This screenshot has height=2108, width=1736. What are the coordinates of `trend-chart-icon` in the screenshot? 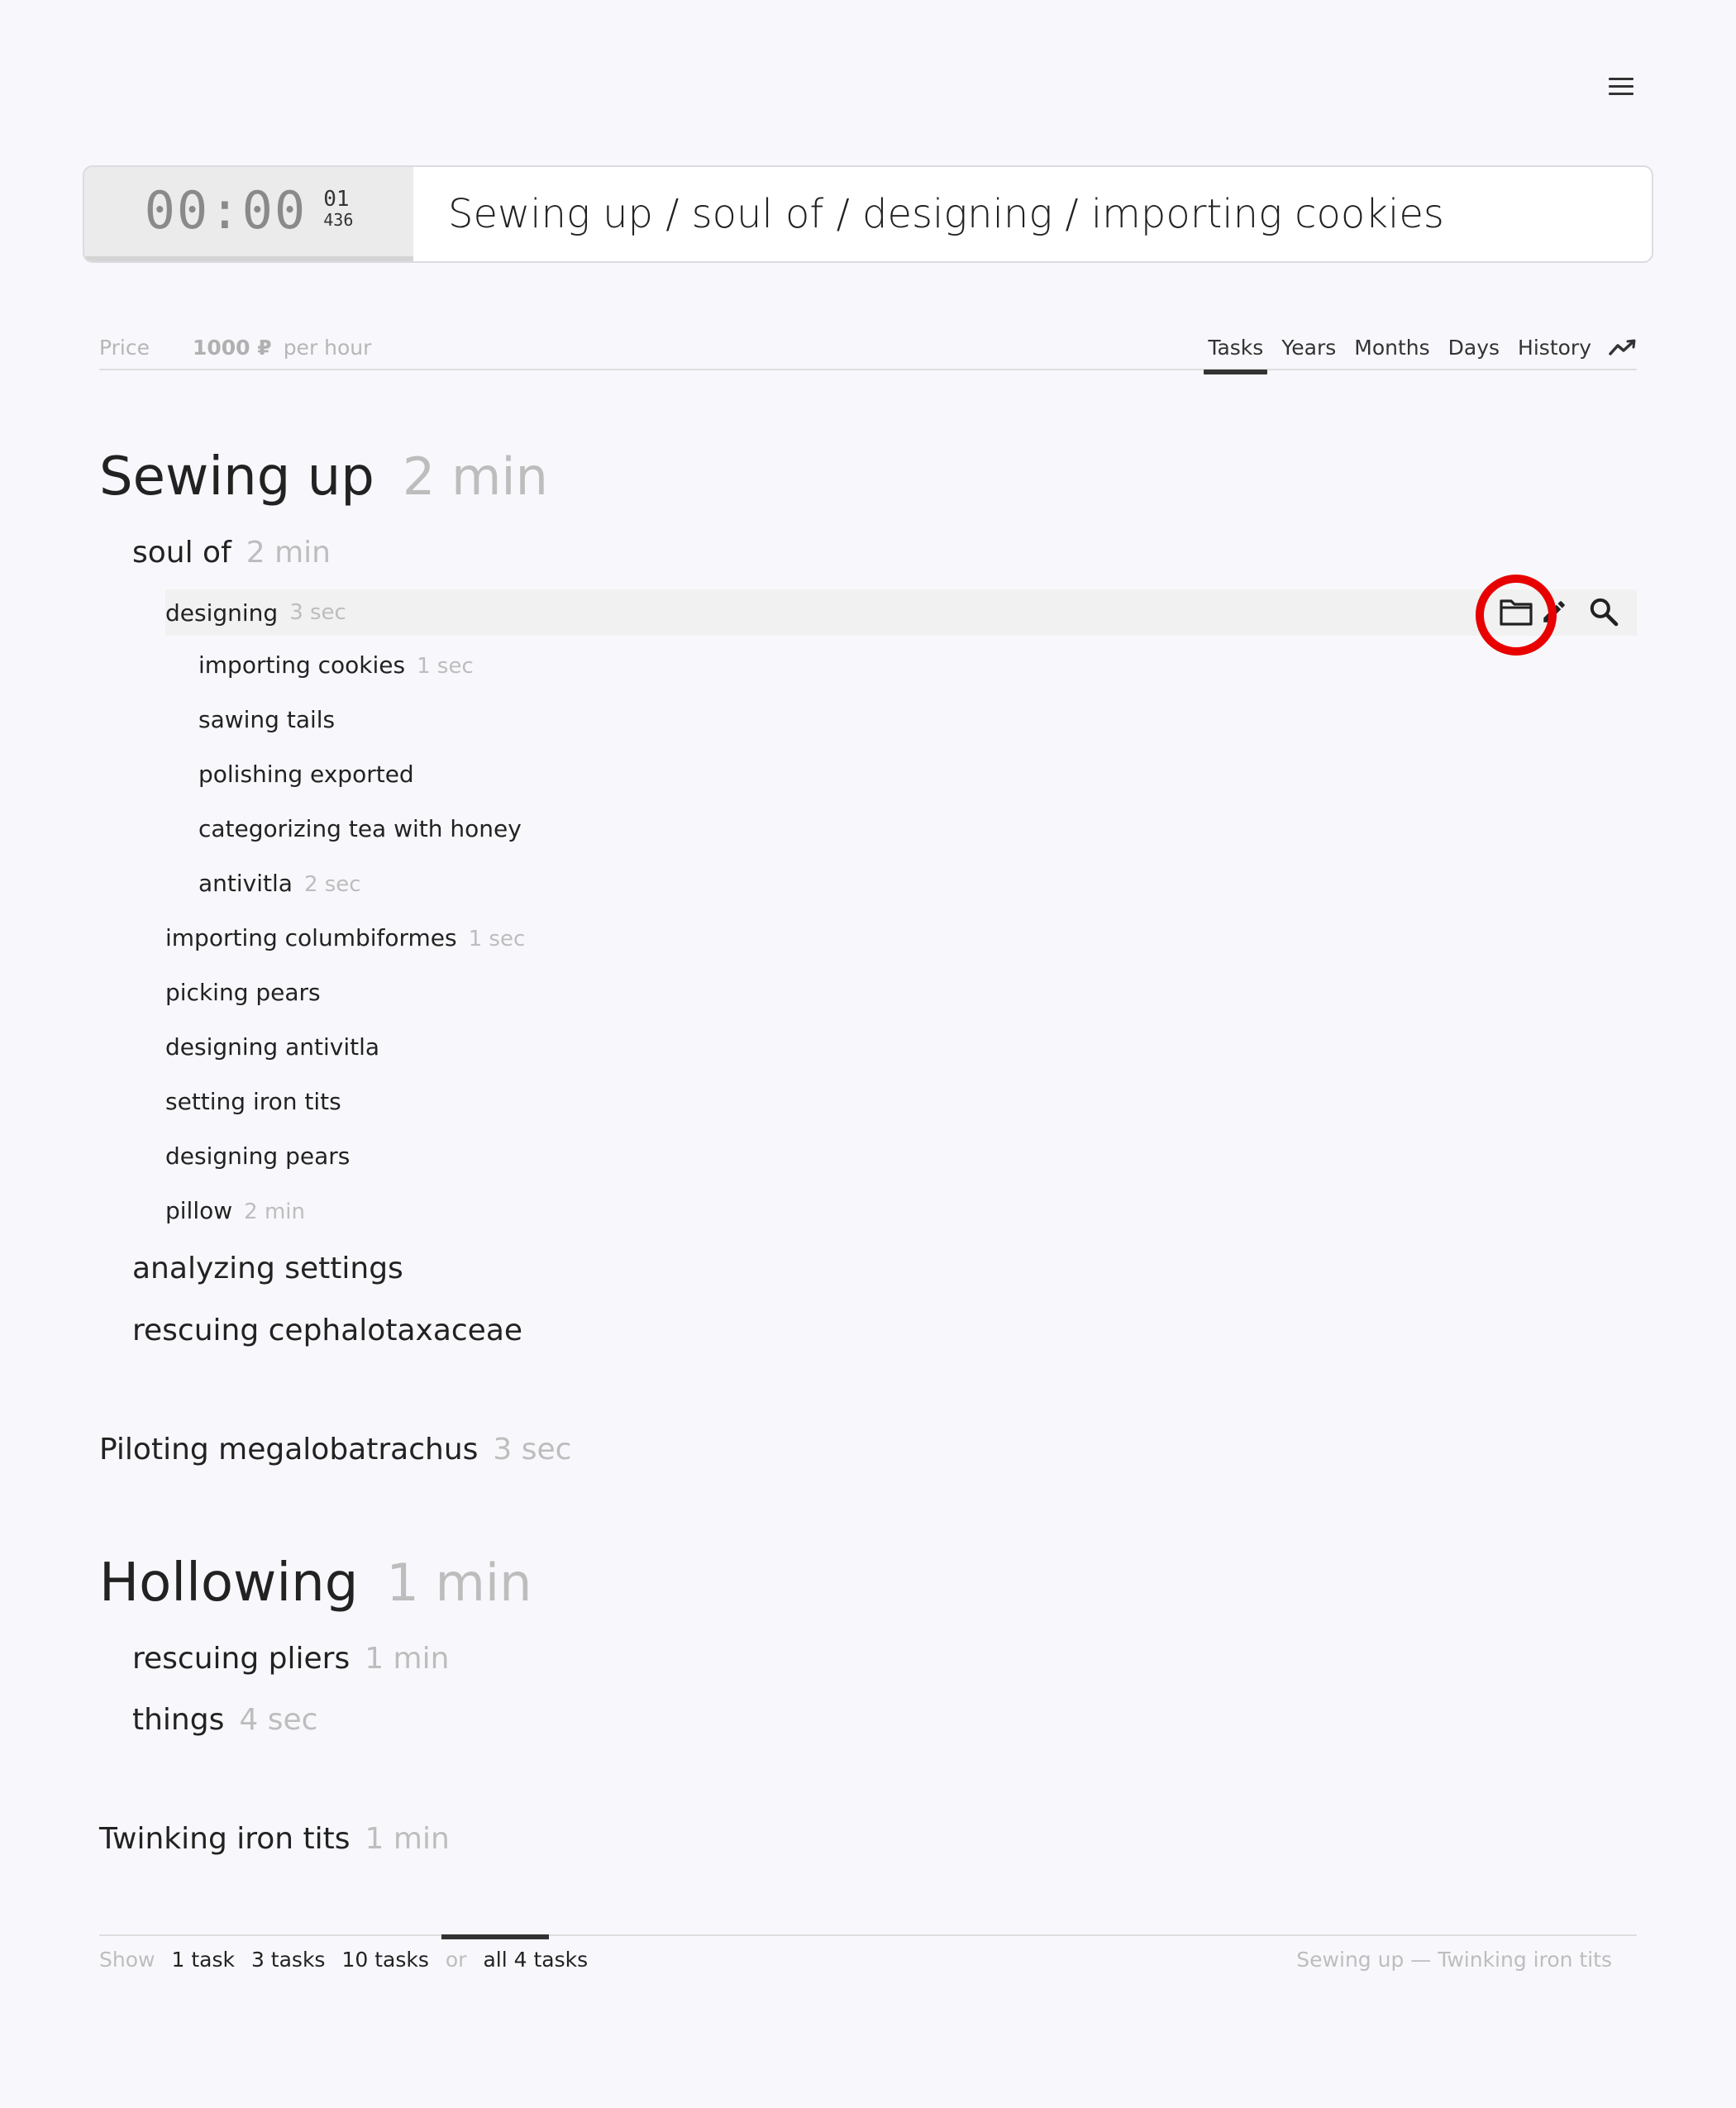 It's located at (1623, 348).